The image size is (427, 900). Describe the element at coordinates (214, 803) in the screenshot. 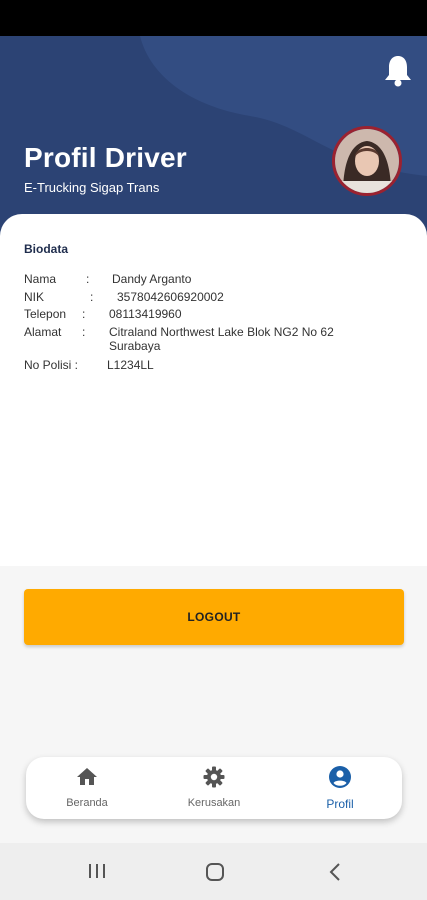

I see `nav-label-kerusakan: Kerusakan` at that location.